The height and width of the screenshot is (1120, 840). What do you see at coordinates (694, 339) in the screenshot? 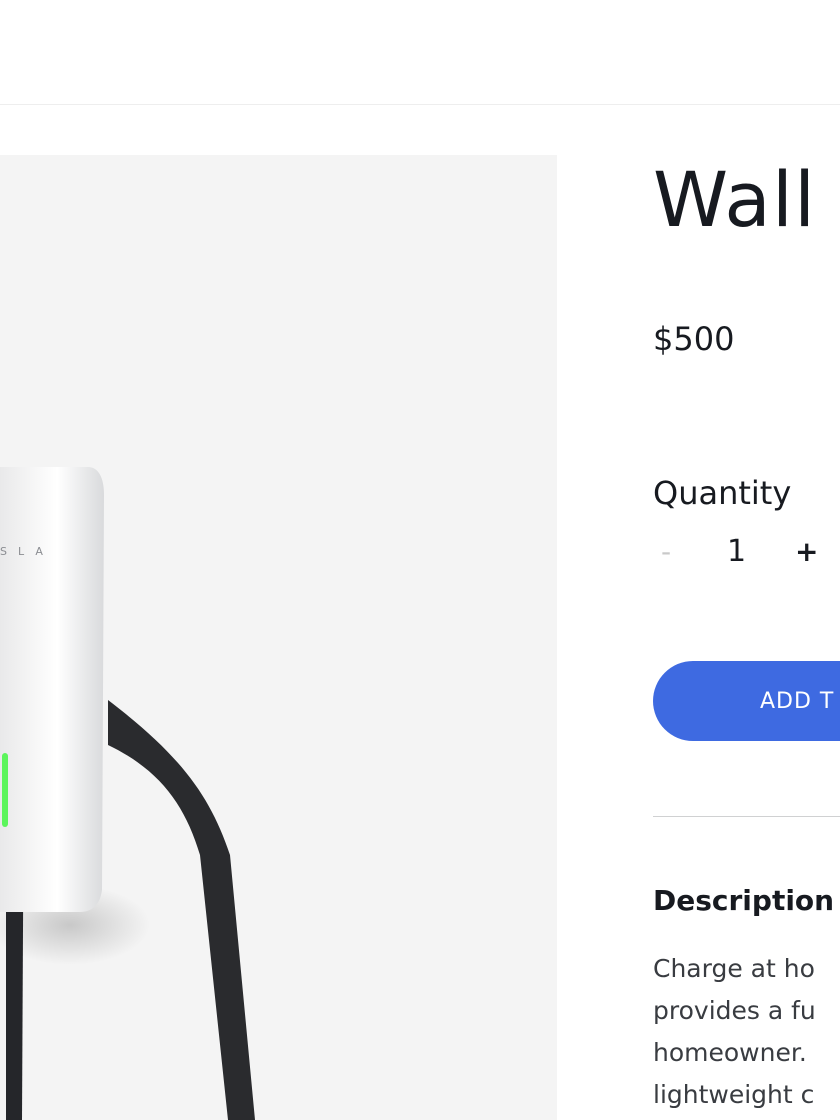
I see `product-price: $500` at bounding box center [694, 339].